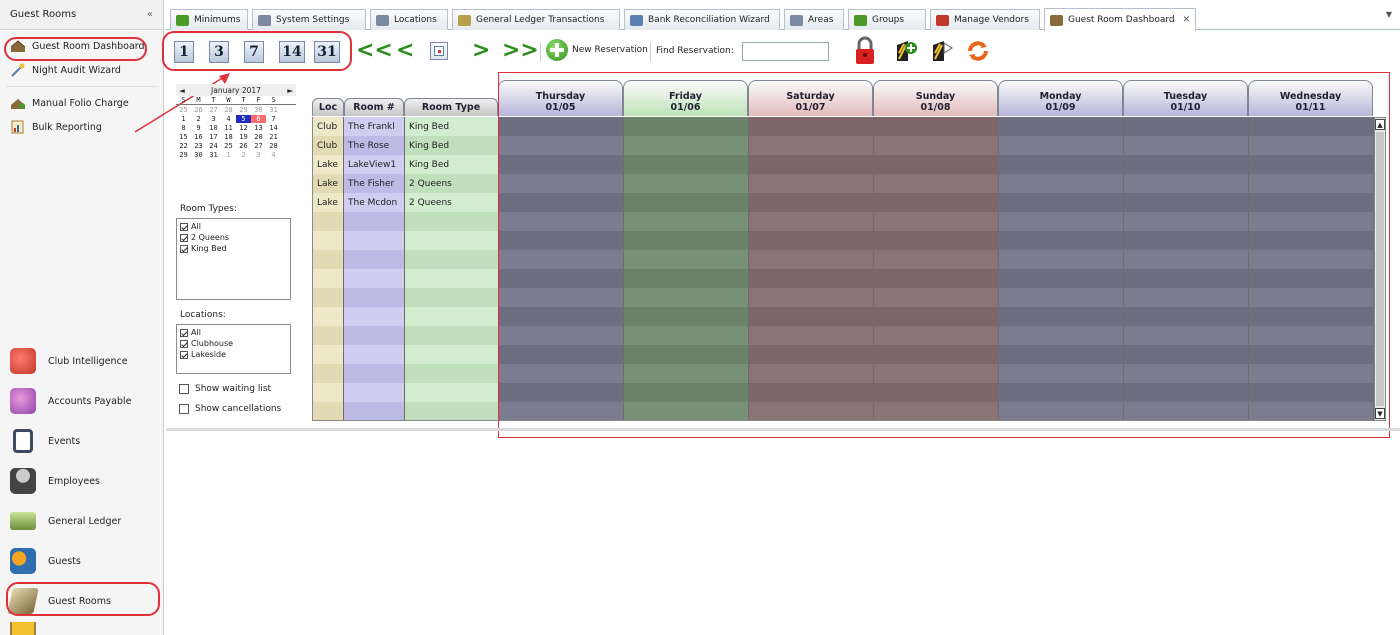  What do you see at coordinates (182, 90) in the screenshot?
I see `prev-month-button: ◄` at bounding box center [182, 90].